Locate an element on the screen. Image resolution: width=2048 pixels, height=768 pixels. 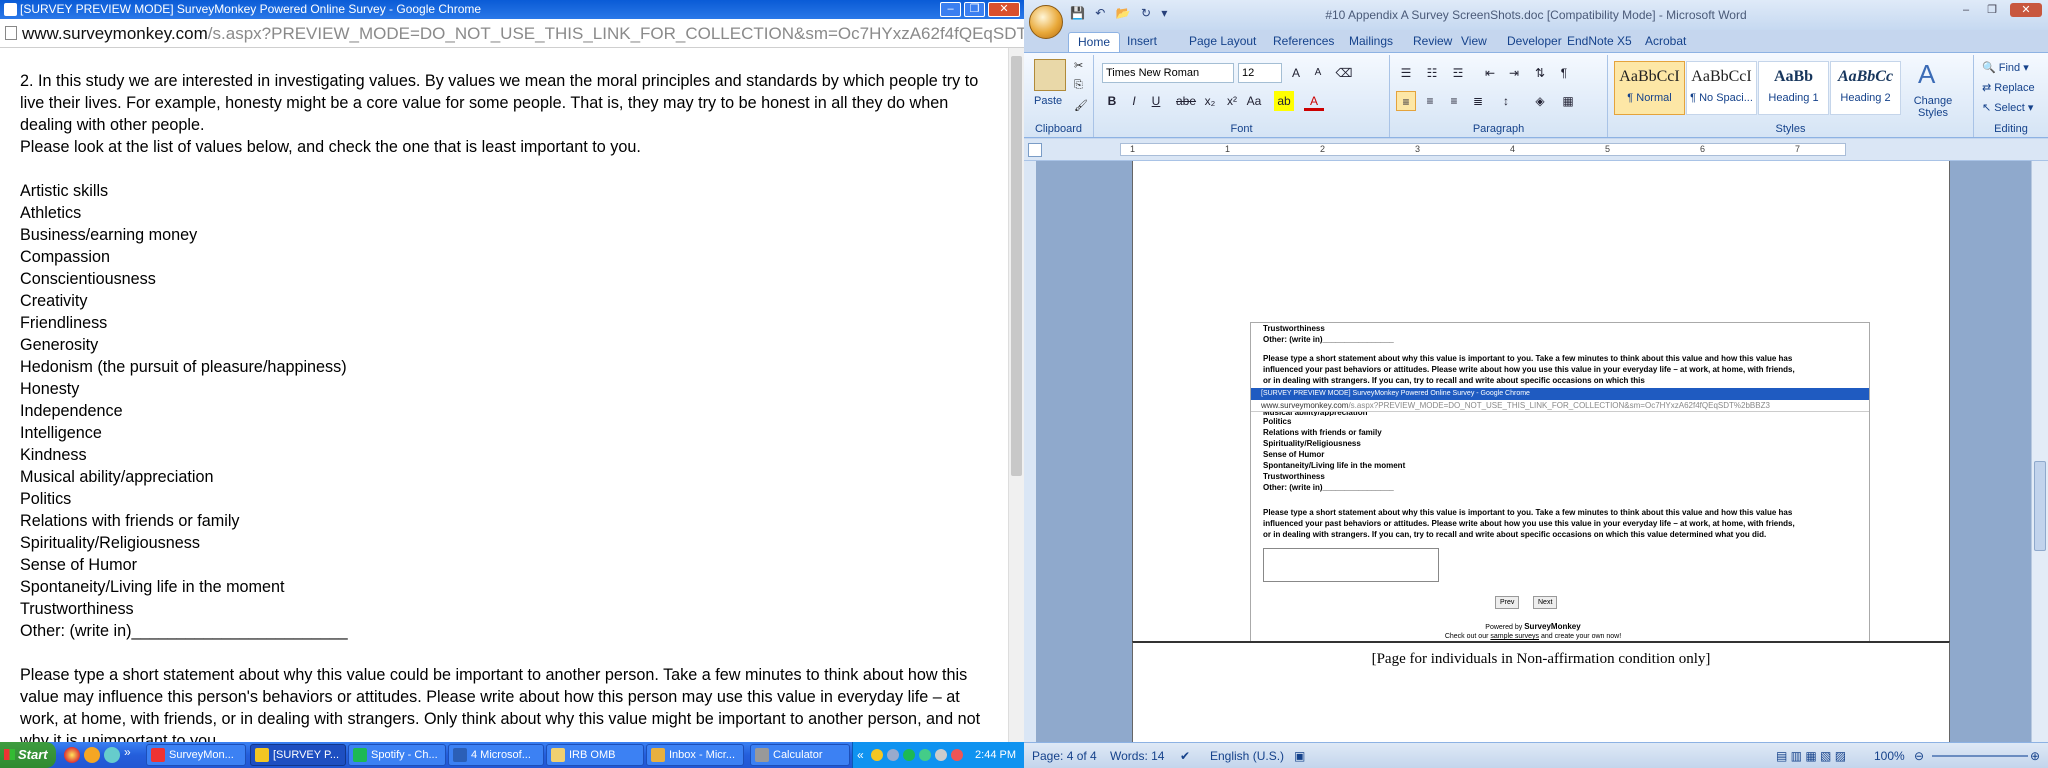
bullets-icon: ☰ is located at coordinates (1406, 73).